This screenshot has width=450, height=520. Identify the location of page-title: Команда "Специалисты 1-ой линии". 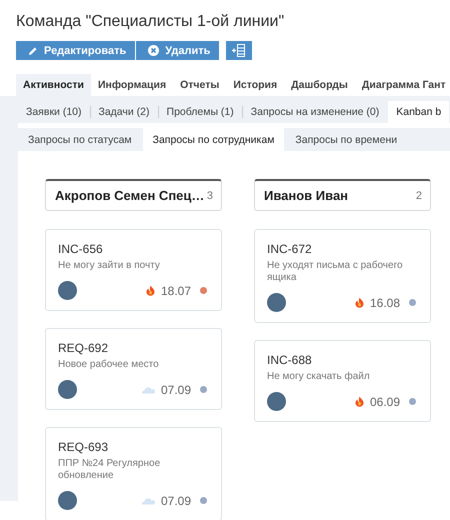
(150, 21).